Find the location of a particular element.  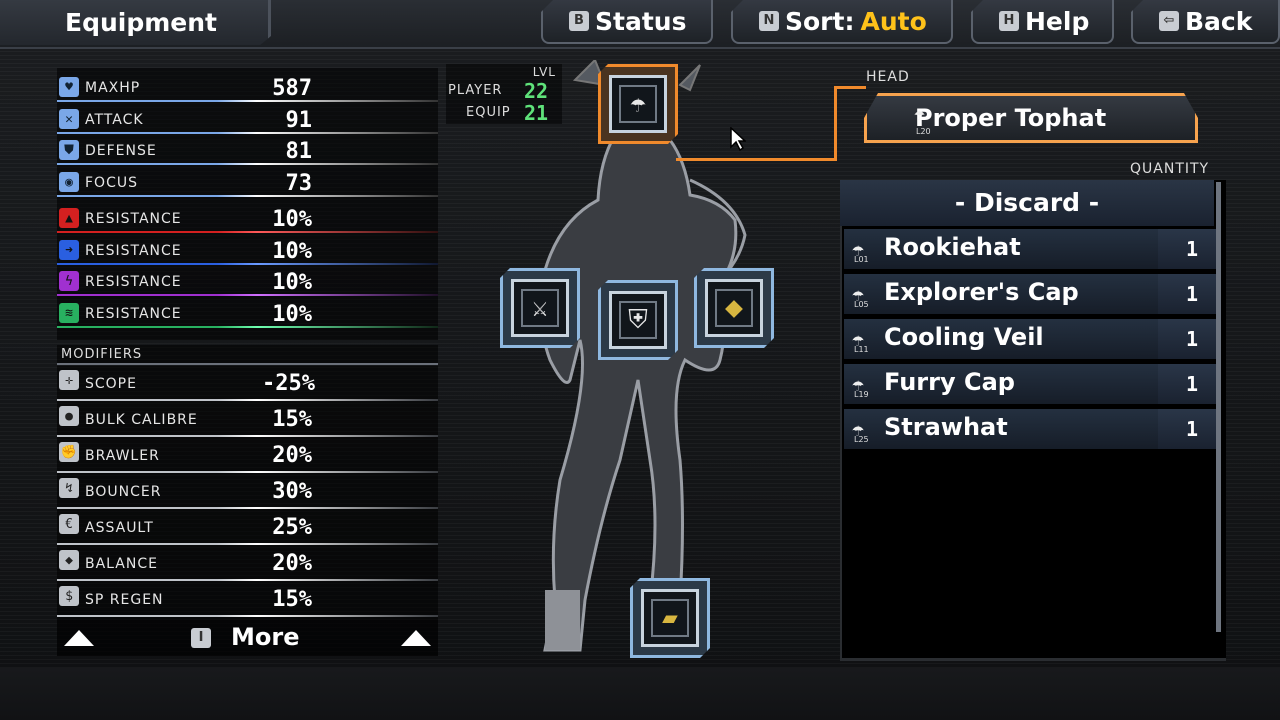

stat-value: 587 is located at coordinates (292, 88).